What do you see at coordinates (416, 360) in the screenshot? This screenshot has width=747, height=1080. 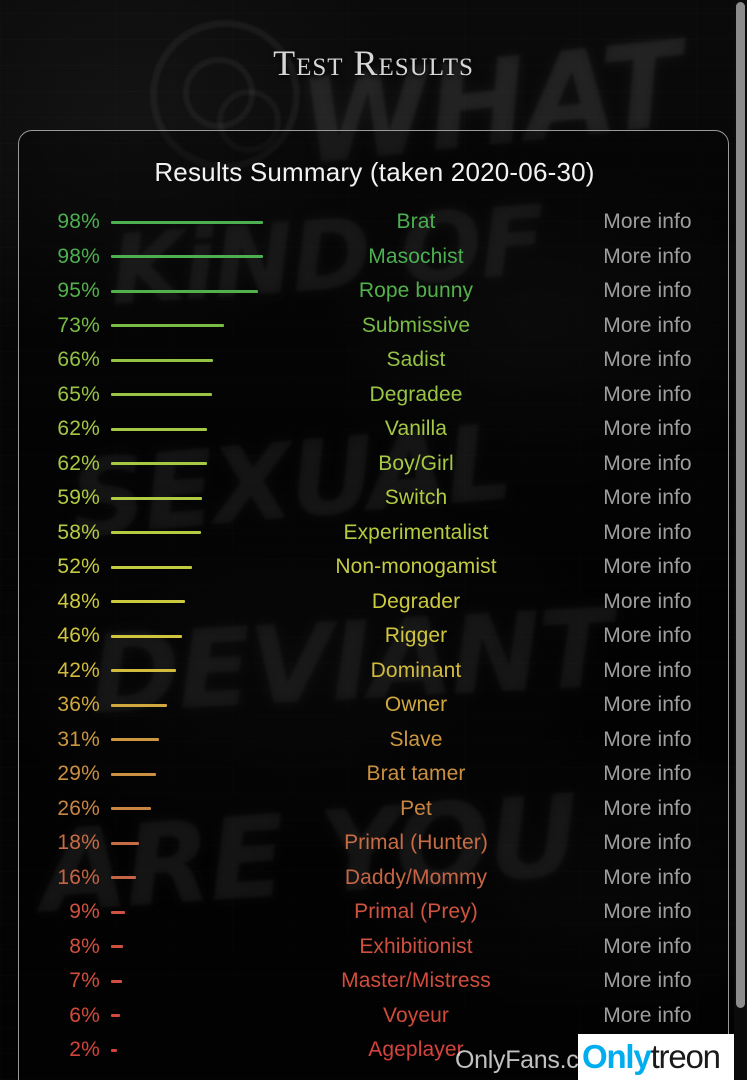 I see `result-label: Sadist` at bounding box center [416, 360].